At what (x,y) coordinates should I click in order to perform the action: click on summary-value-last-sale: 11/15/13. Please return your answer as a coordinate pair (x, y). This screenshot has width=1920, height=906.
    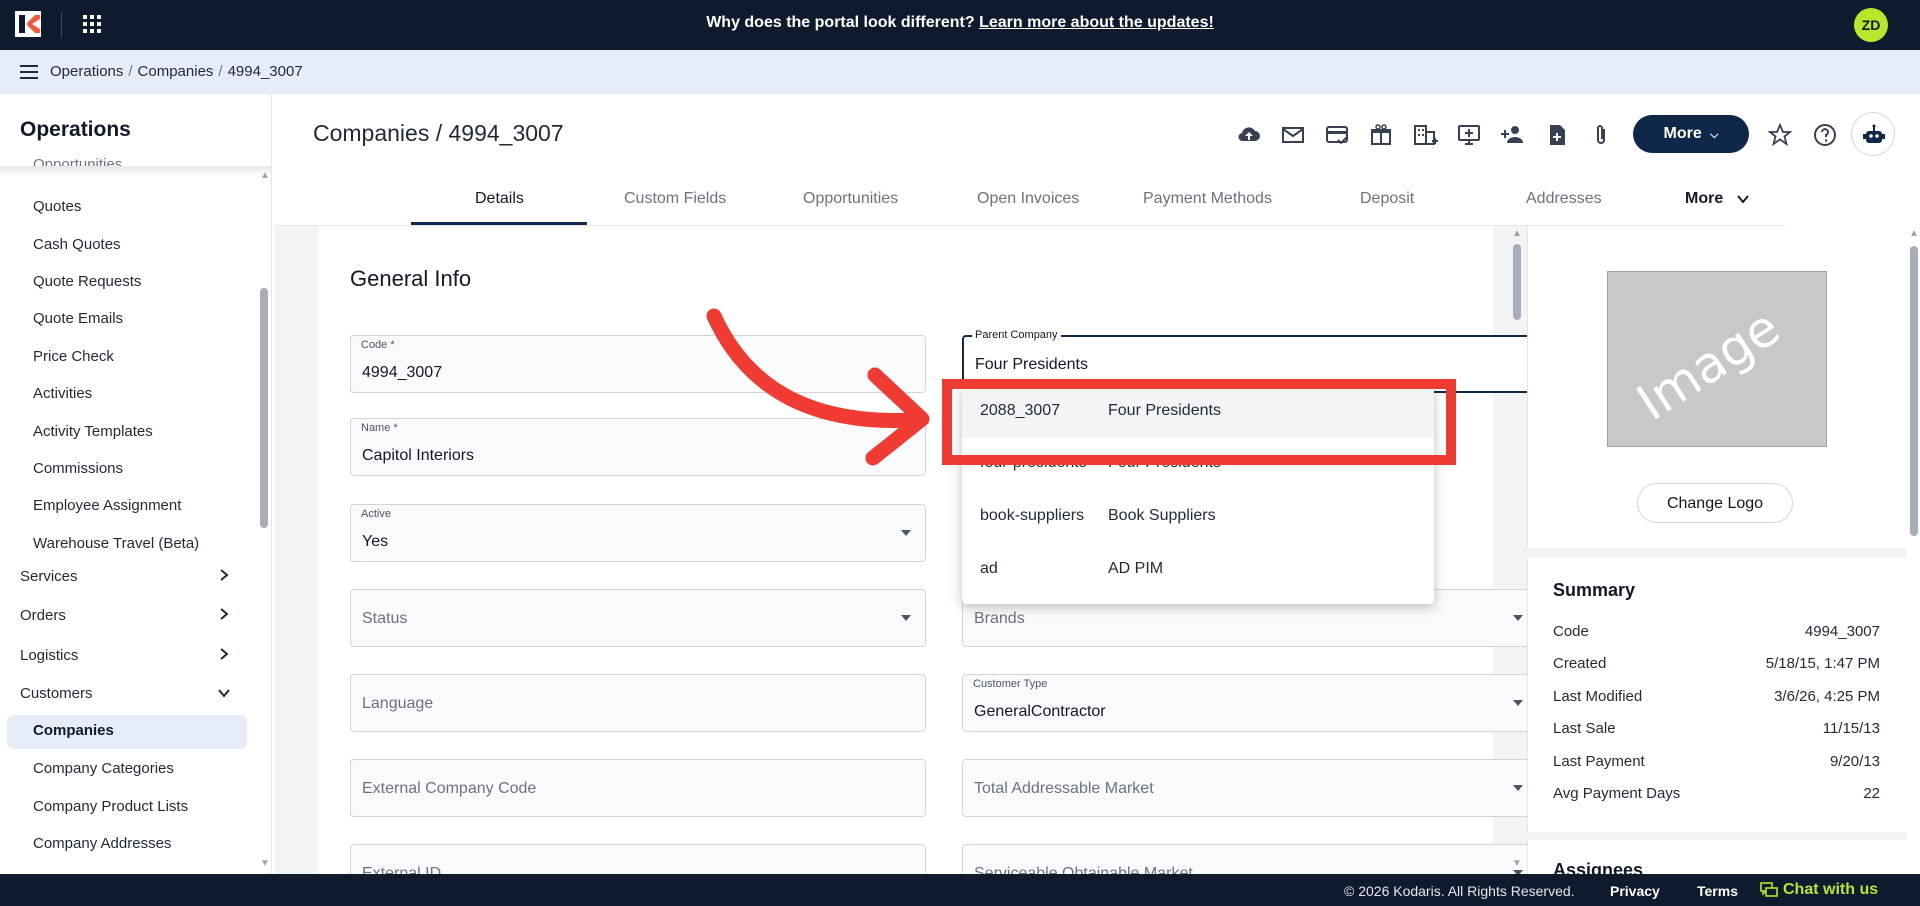
    Looking at the image, I should click on (1851, 728).